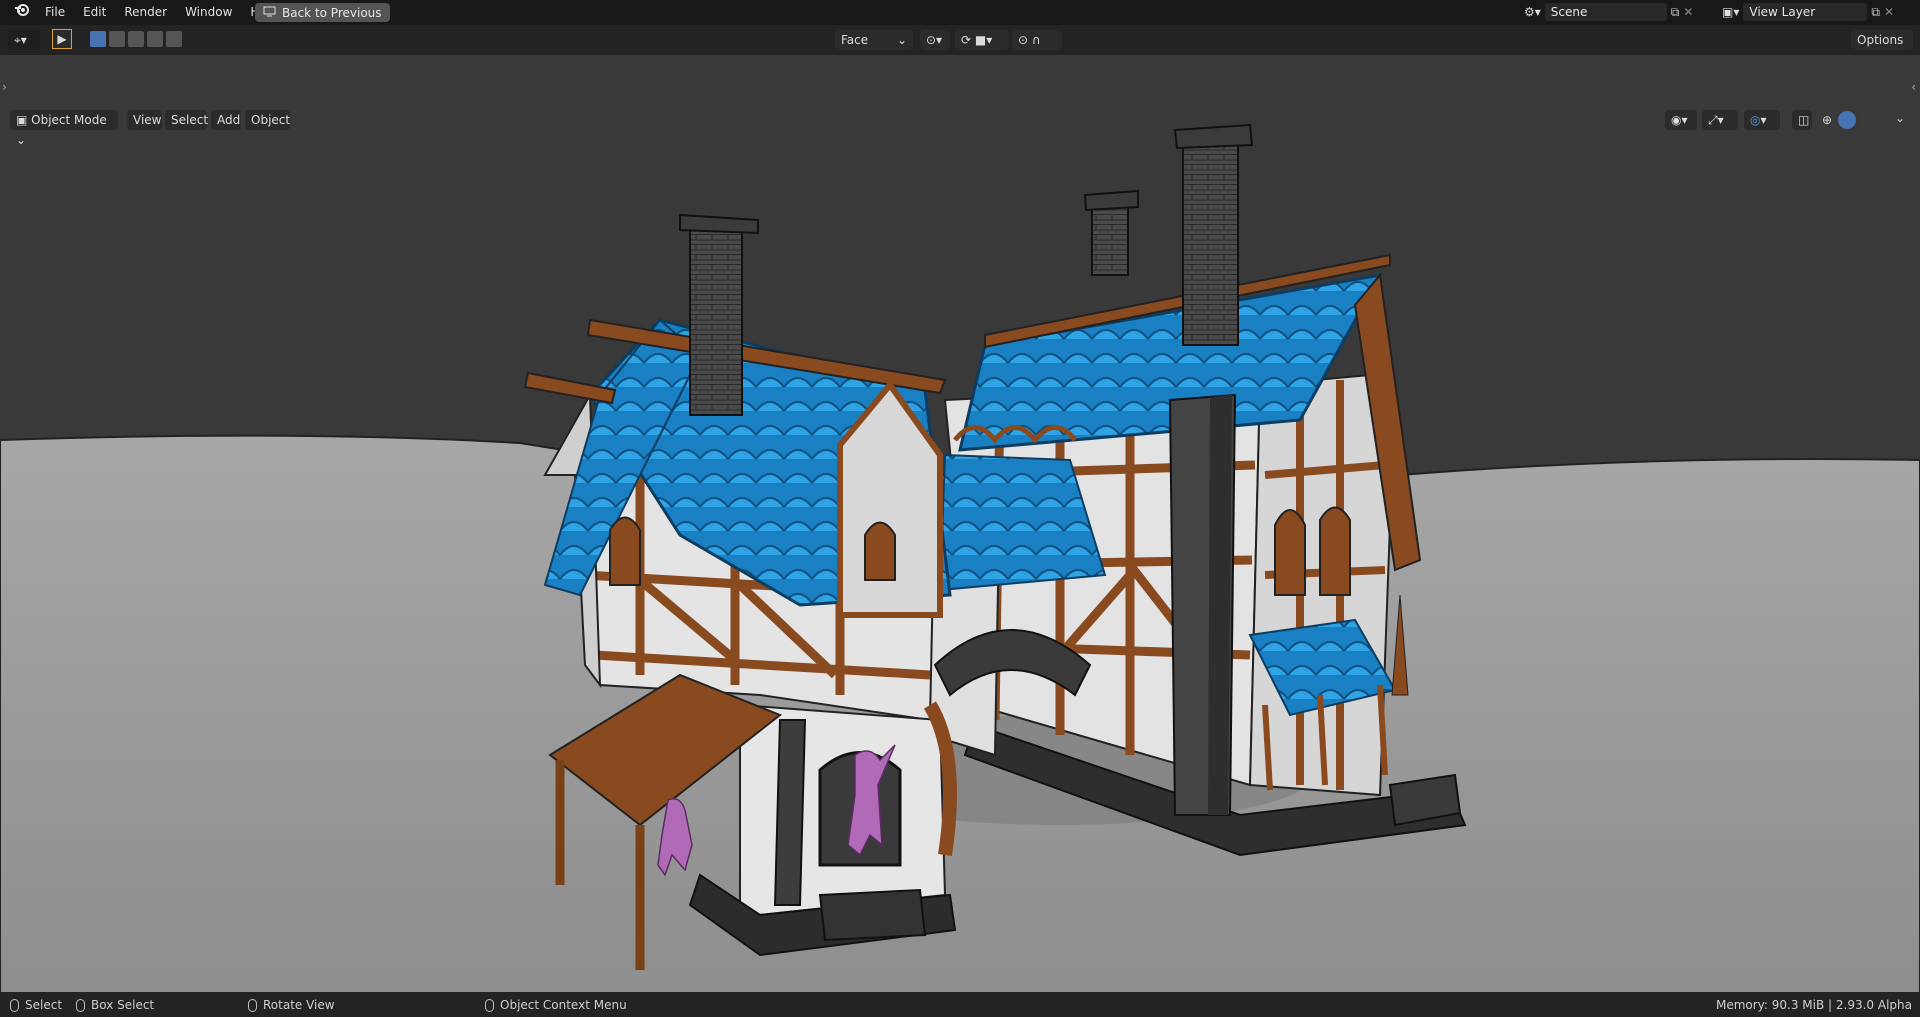 This screenshot has width=1920, height=1017. What do you see at coordinates (880, 551) in the screenshot?
I see `dormer-window` at bounding box center [880, 551].